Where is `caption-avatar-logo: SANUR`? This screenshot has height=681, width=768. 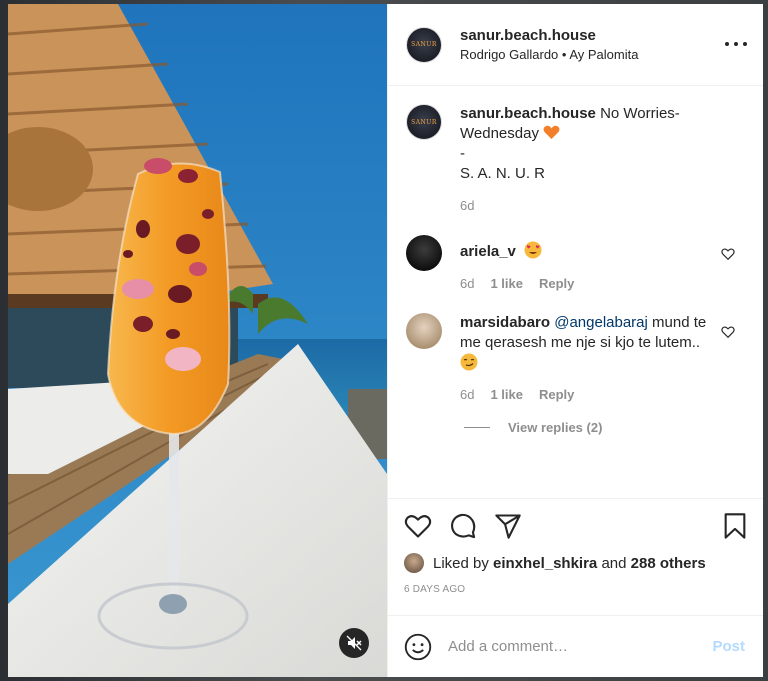 caption-avatar-logo: SANUR is located at coordinates (424, 122).